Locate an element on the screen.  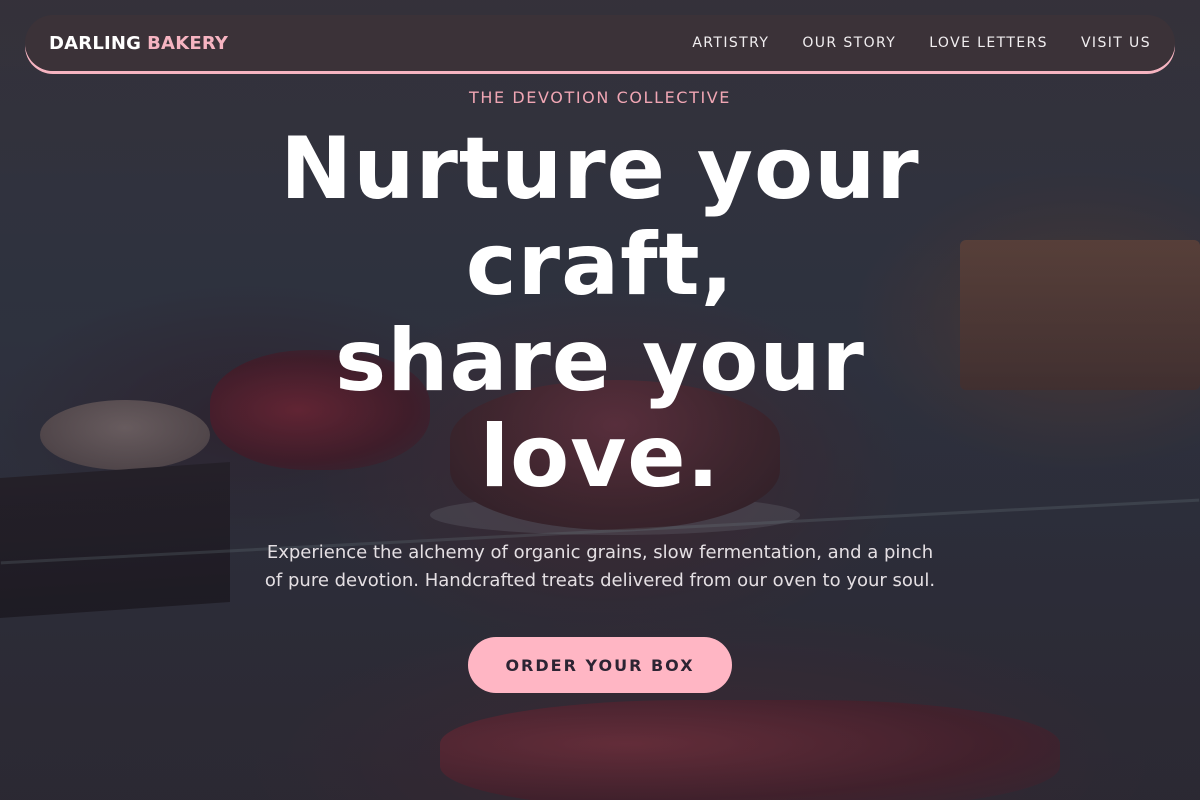
hero-eyebrow: THE DEVOTION COLLECTIVE is located at coordinates (600, 97).